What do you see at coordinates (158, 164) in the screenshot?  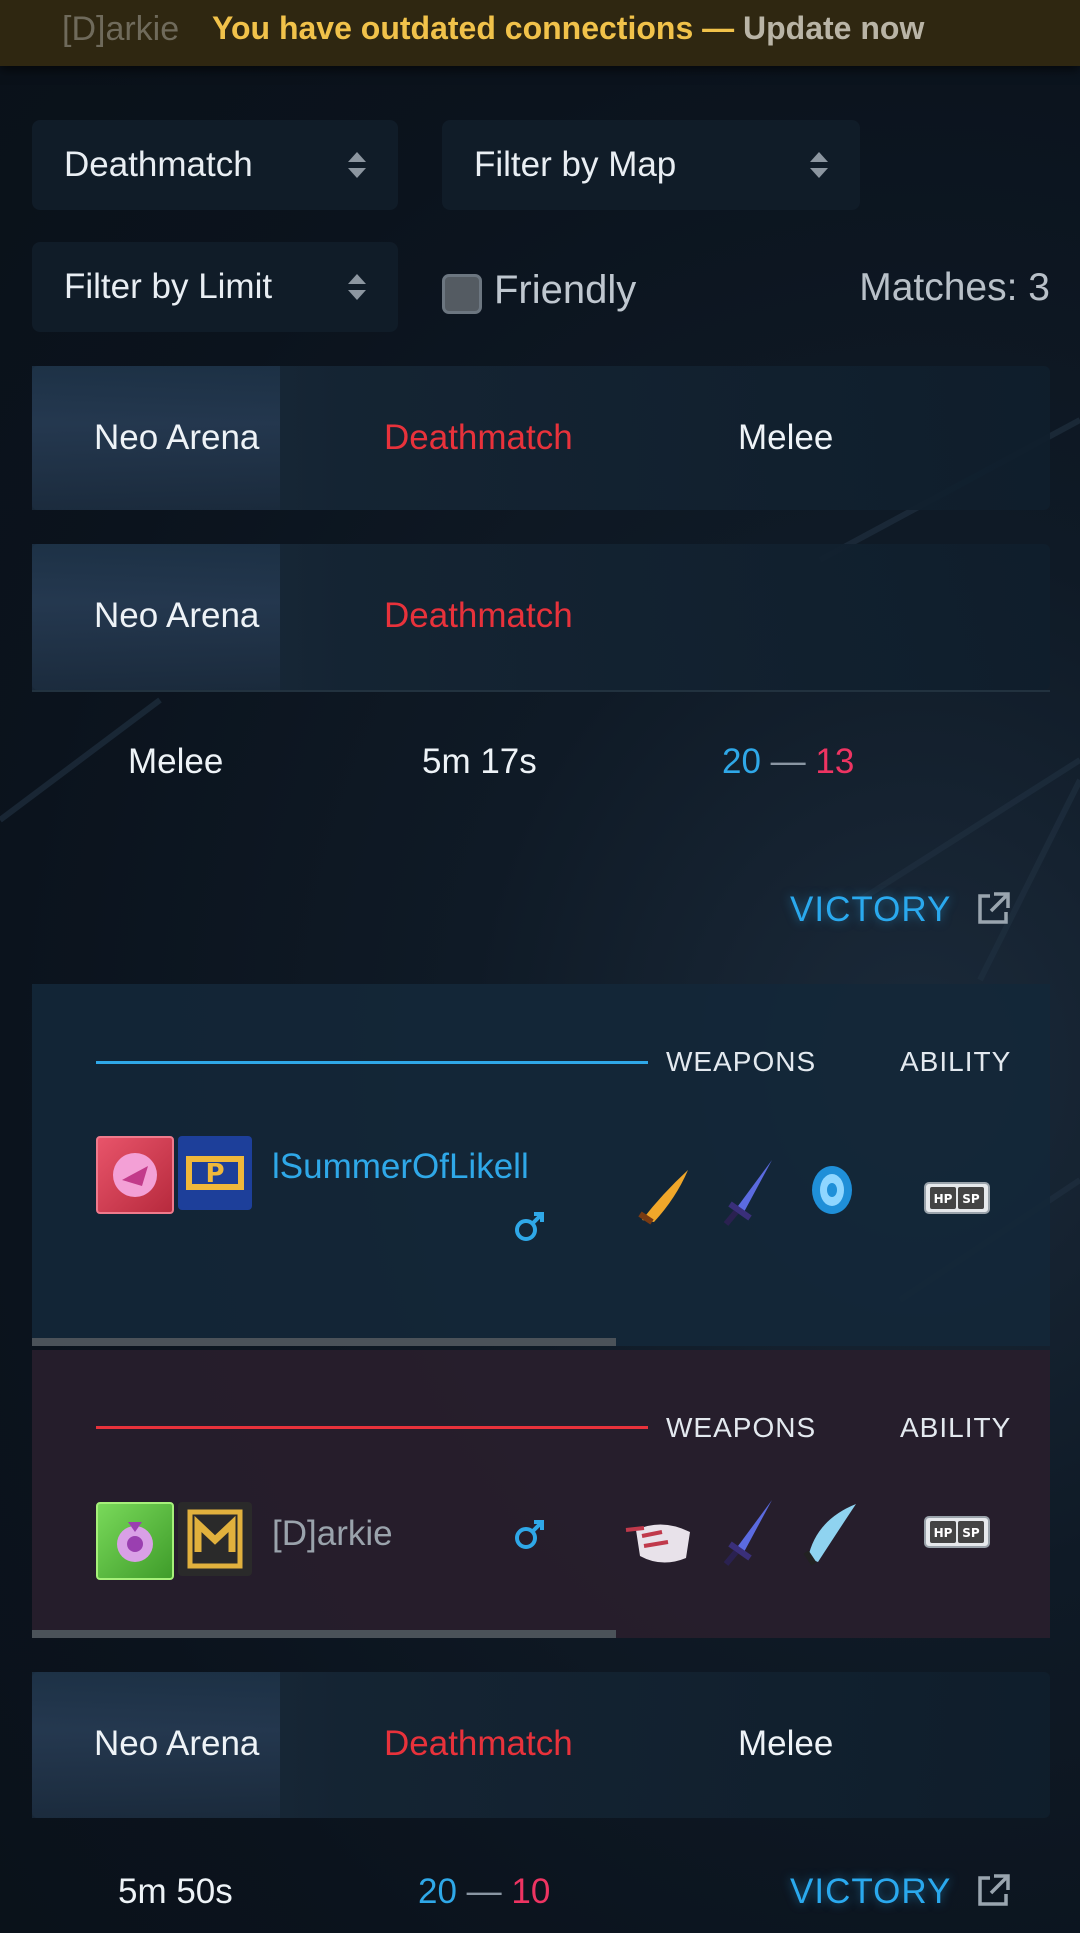 I see `mode-select-value: Deathmatch` at bounding box center [158, 164].